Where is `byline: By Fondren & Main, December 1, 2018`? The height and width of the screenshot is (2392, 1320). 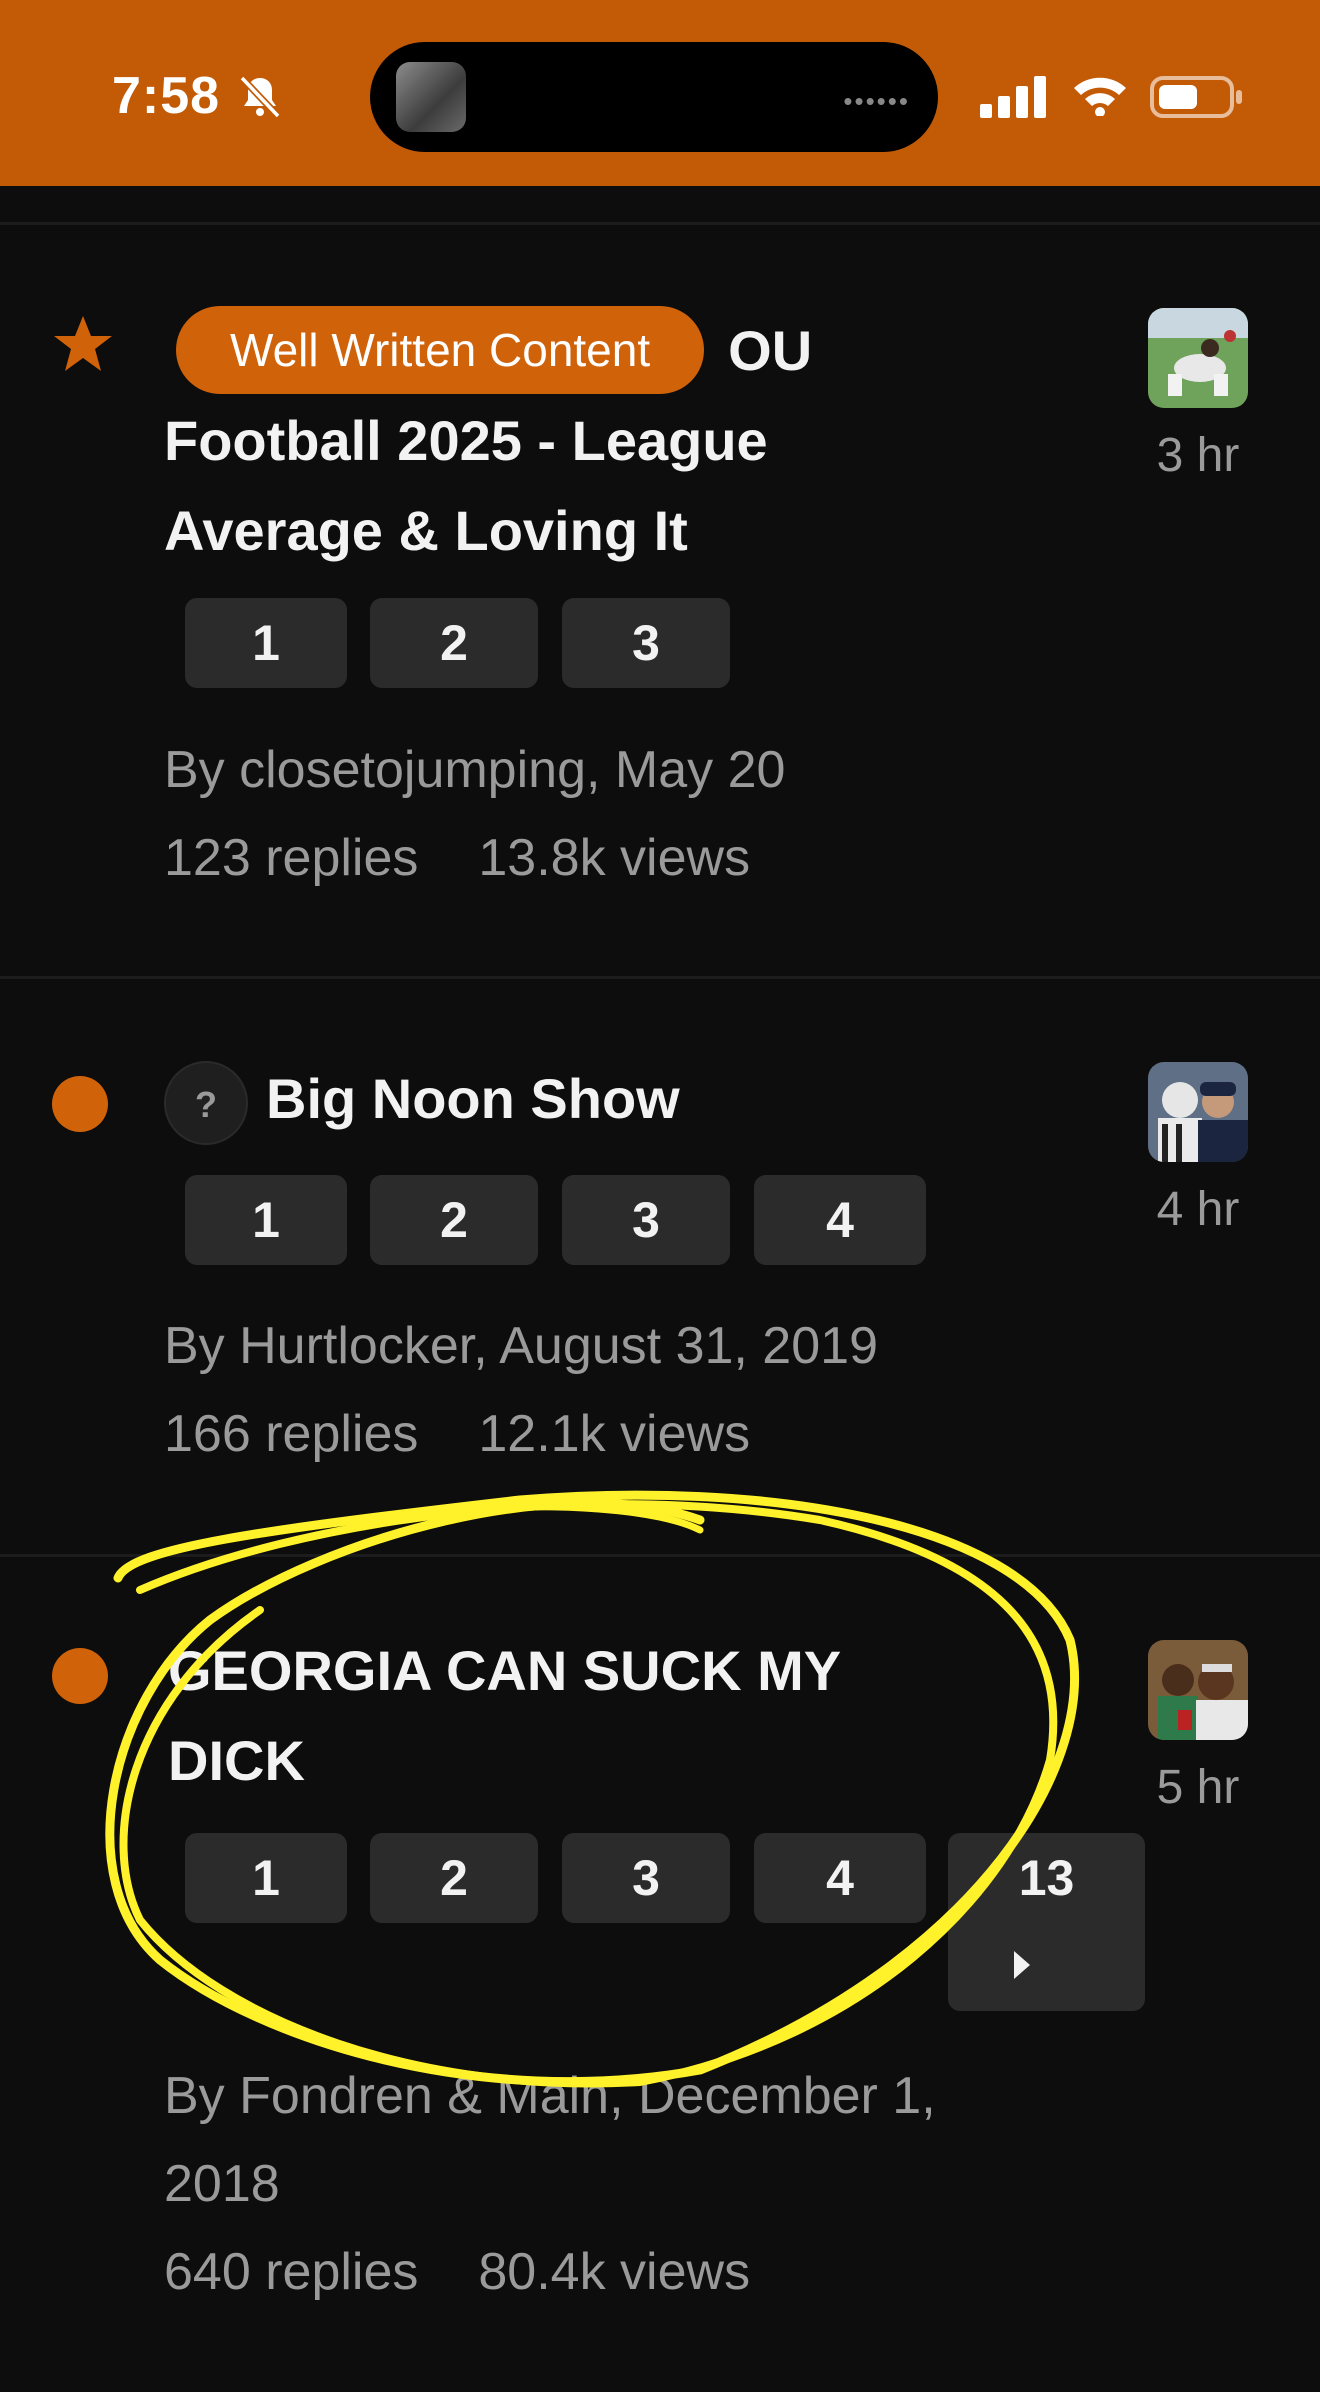
byline: By Fondren & Main, December 1, 2018 is located at coordinates (550, 2140).